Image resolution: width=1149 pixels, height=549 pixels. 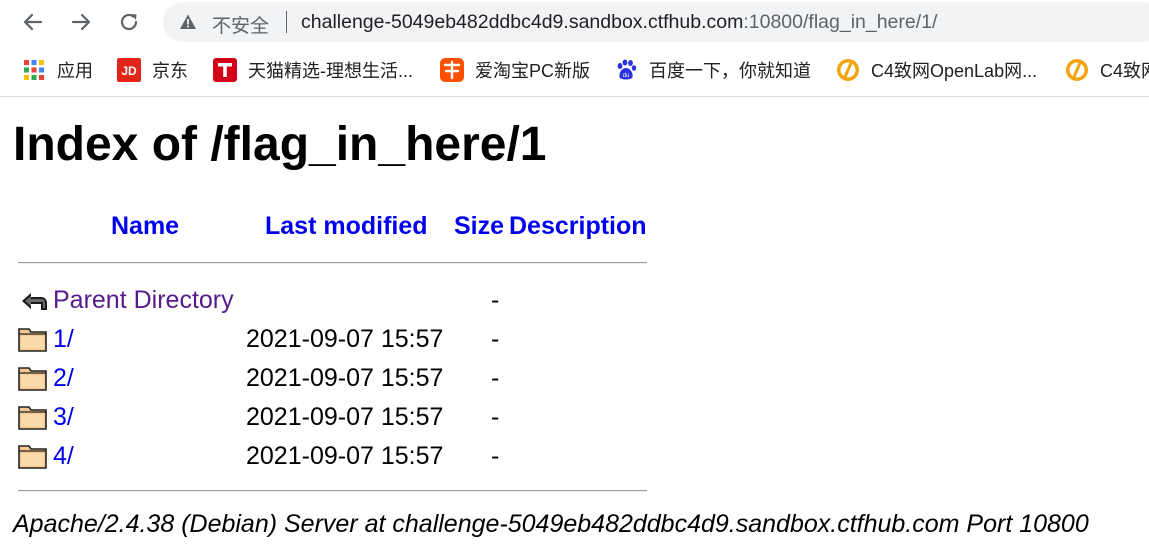 I want to click on column-header-size: Size, so click(x=479, y=226).